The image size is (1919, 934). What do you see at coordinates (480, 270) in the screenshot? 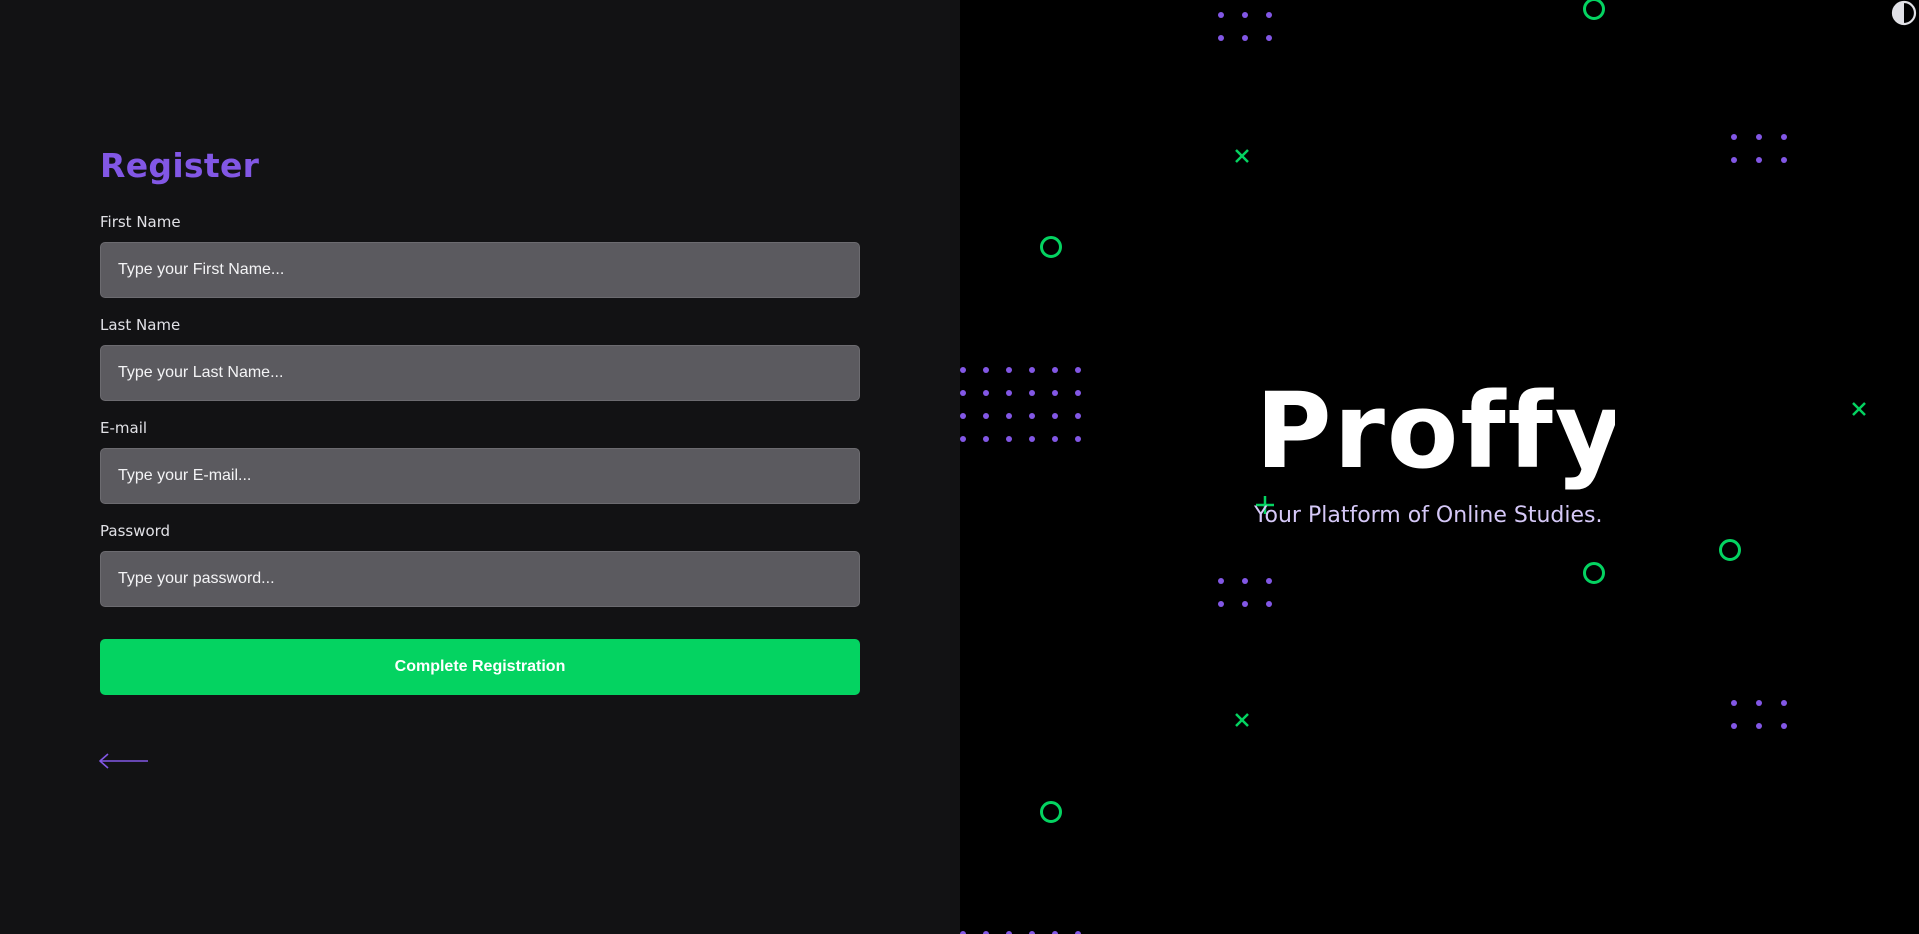
I see `first-name-input` at bounding box center [480, 270].